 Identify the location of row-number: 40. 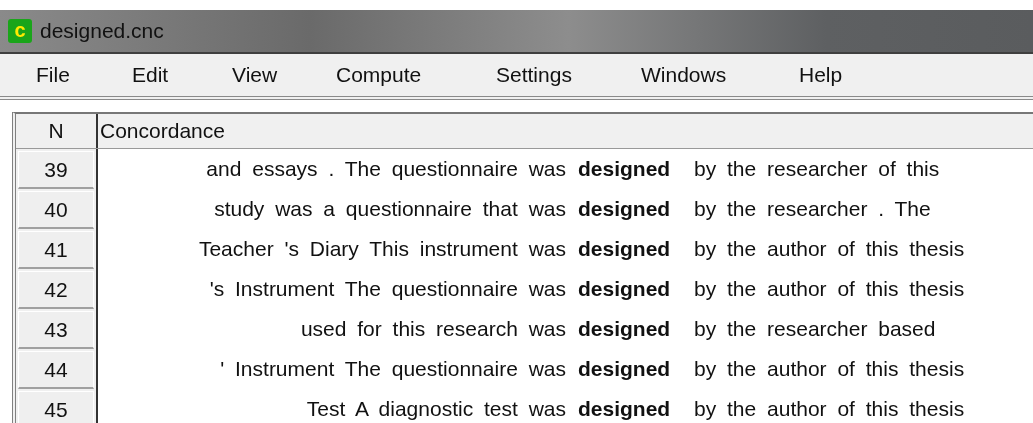
(56, 210).